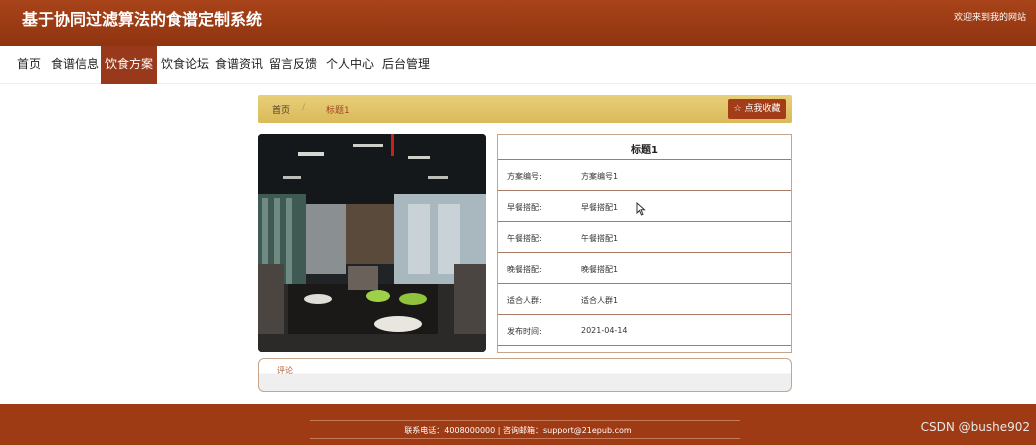 This screenshot has width=1036, height=445. What do you see at coordinates (524, 331) in the screenshot?
I see `detail-label: 发布时间:` at bounding box center [524, 331].